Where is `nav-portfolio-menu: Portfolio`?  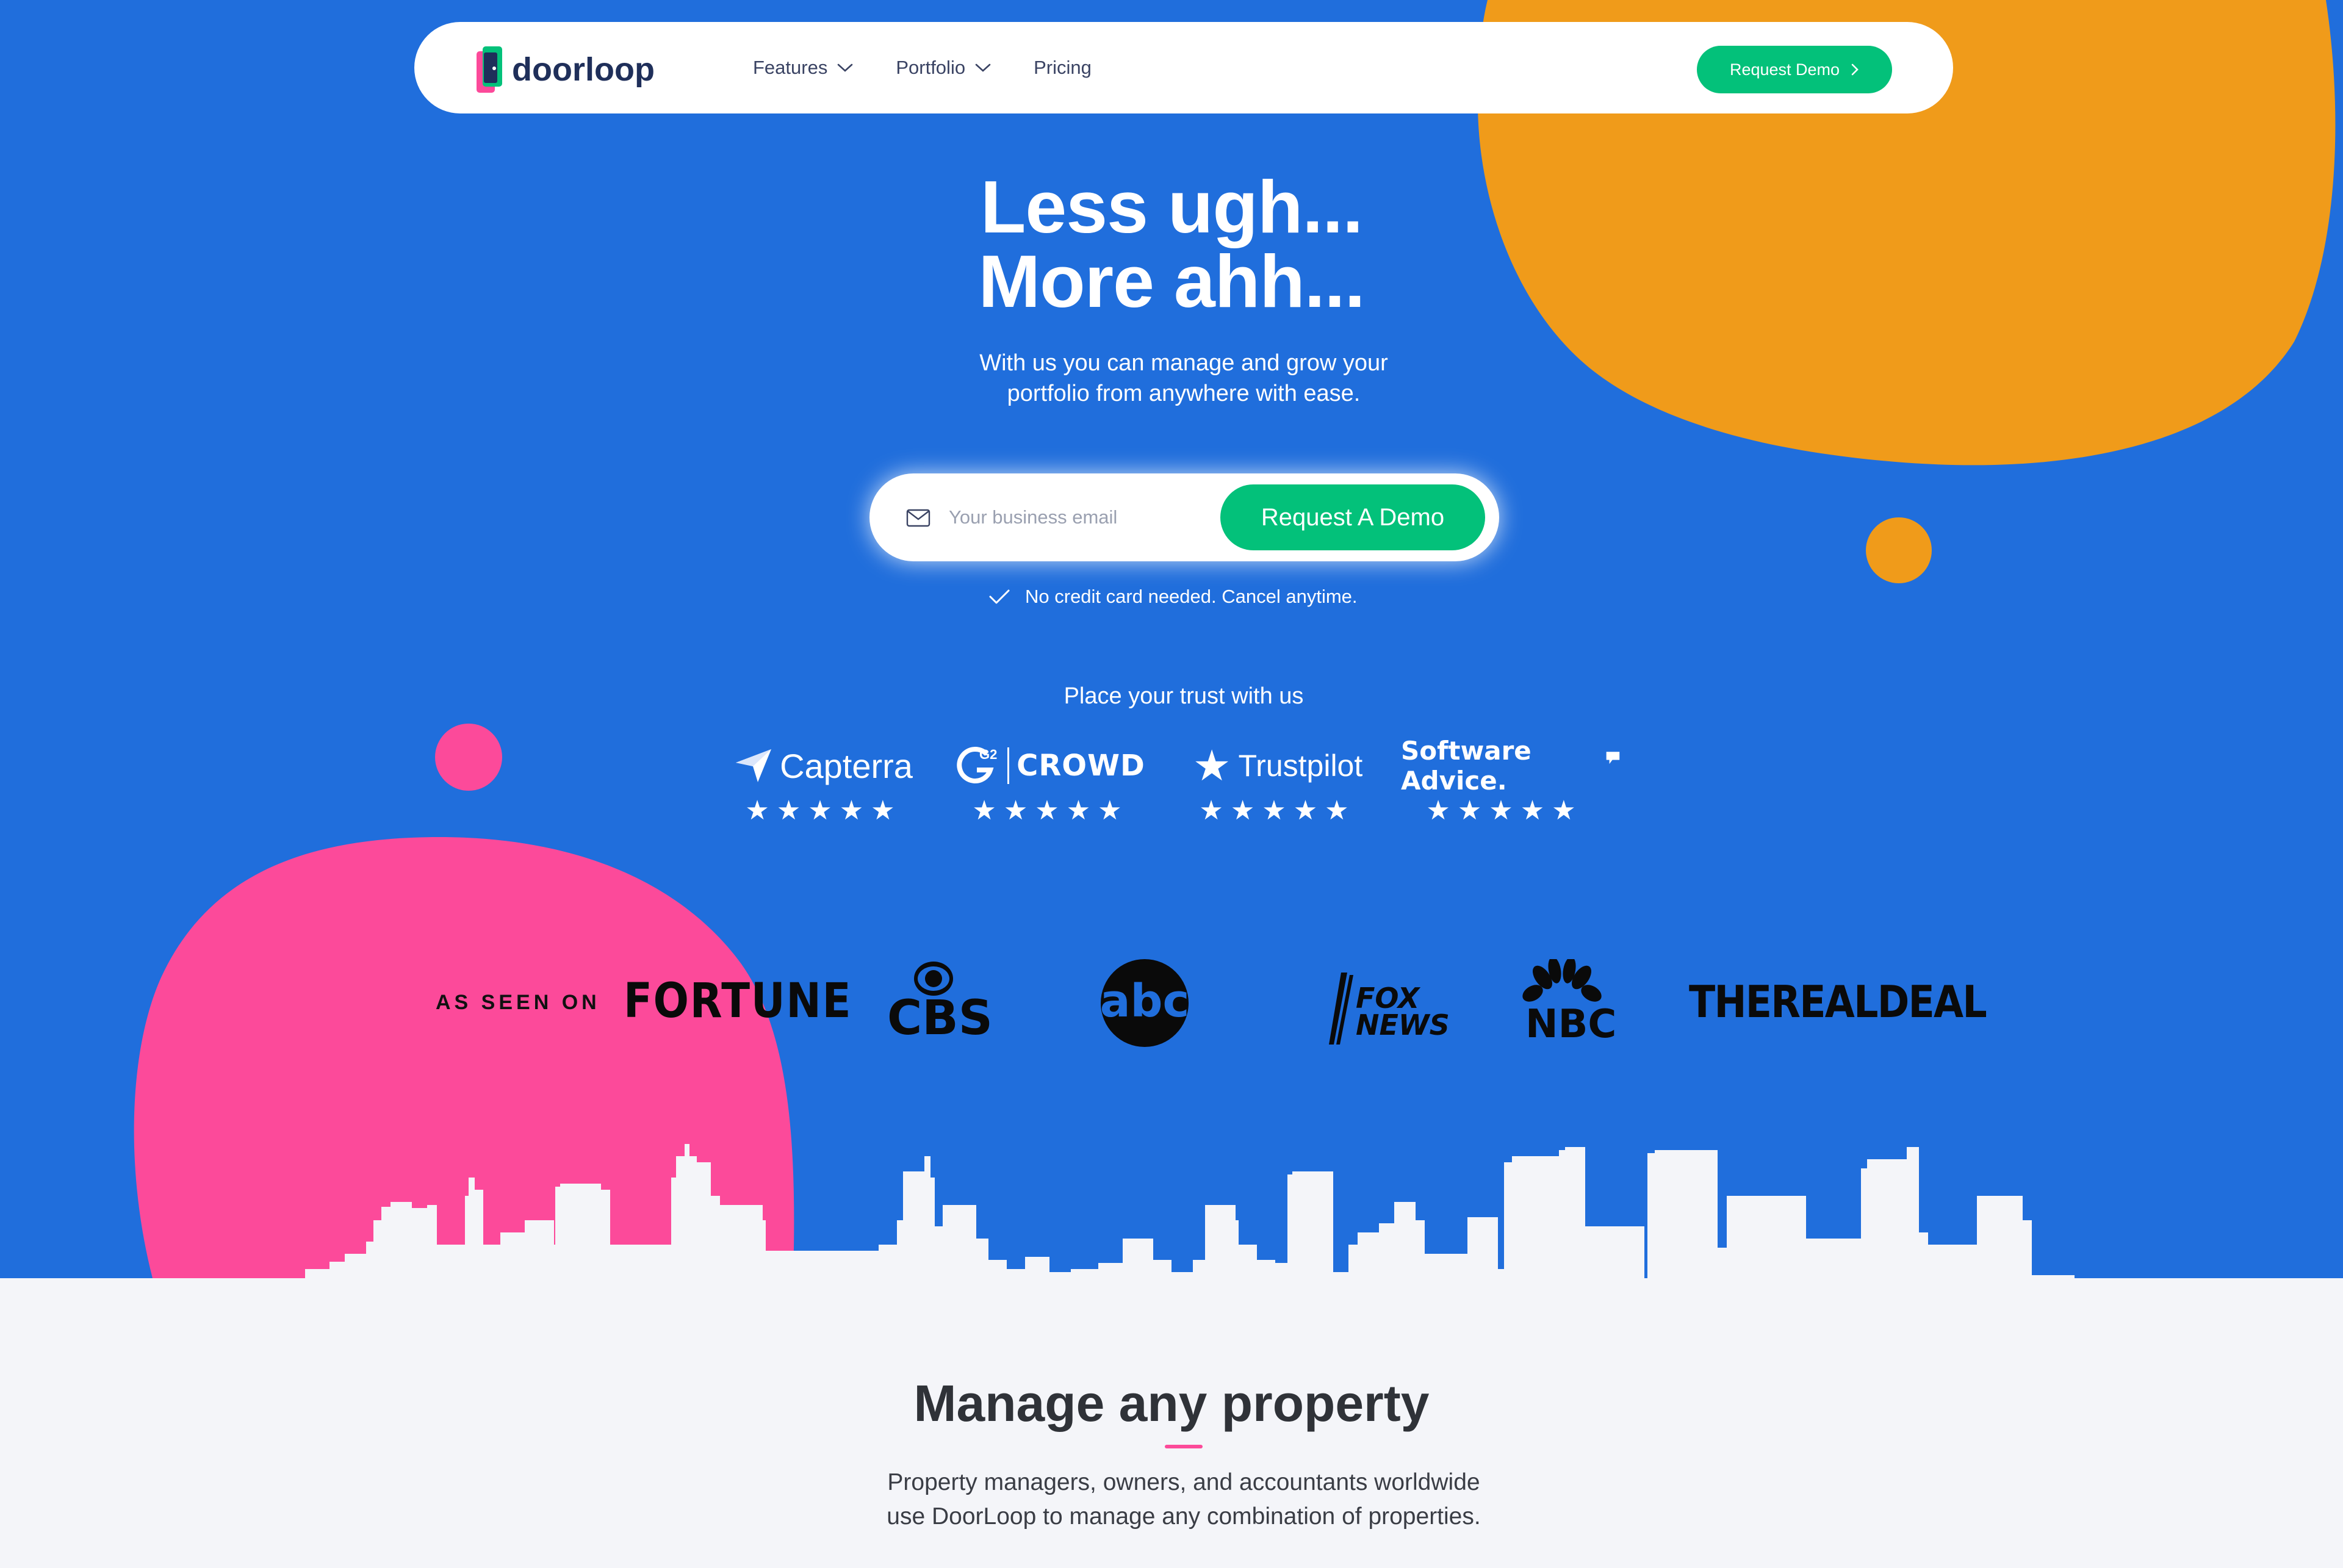 nav-portfolio-menu: Portfolio is located at coordinates (943, 68).